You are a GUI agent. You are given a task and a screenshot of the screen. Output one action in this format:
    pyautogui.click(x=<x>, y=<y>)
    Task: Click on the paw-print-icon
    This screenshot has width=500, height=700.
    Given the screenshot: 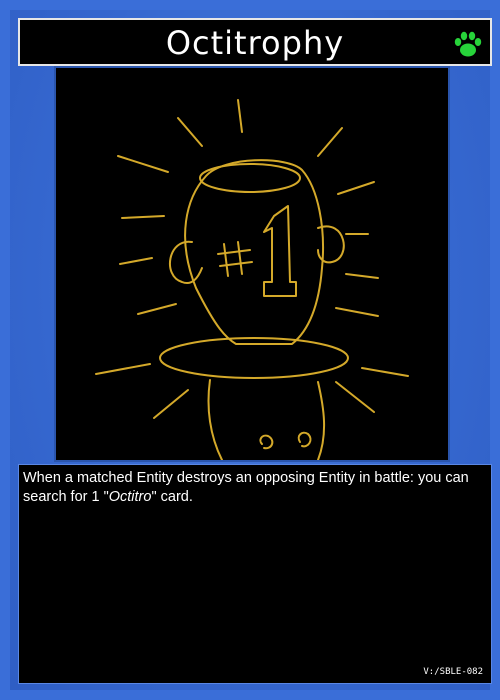 What is the action you would take?
    pyautogui.click(x=468, y=44)
    